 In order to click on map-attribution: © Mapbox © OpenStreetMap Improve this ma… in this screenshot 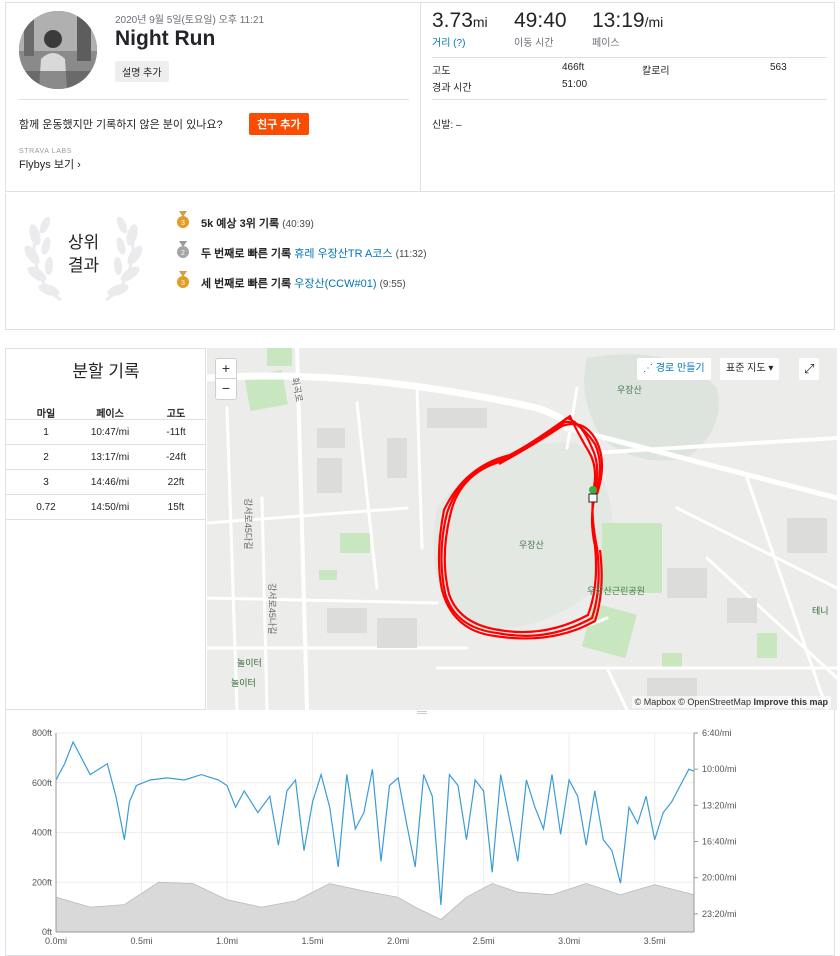, I will do `click(731, 702)`.